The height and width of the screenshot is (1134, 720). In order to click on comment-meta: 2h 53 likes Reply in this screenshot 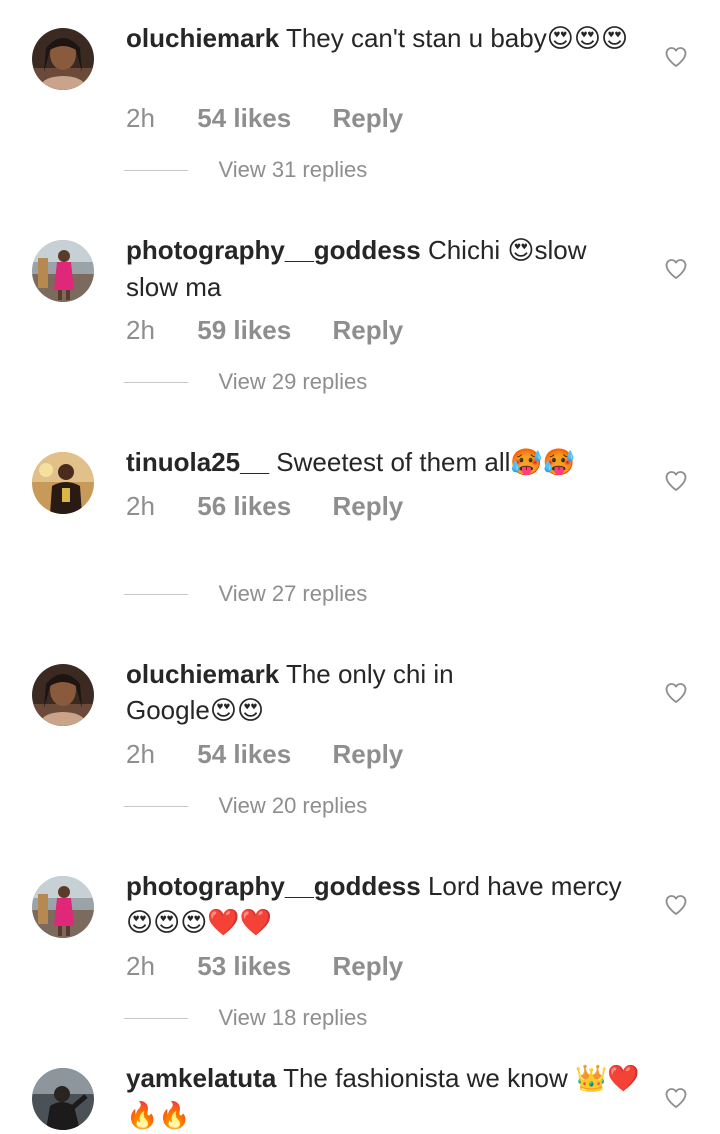, I will do `click(264, 966)`.